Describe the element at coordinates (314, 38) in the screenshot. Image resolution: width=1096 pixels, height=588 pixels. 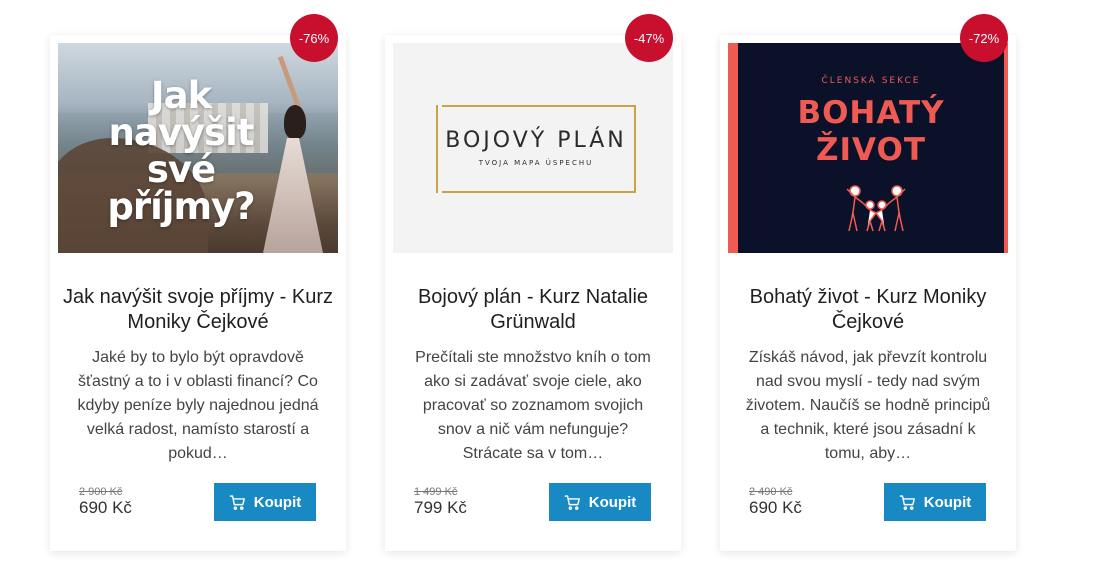
I see `discount-badge: -76%` at that location.